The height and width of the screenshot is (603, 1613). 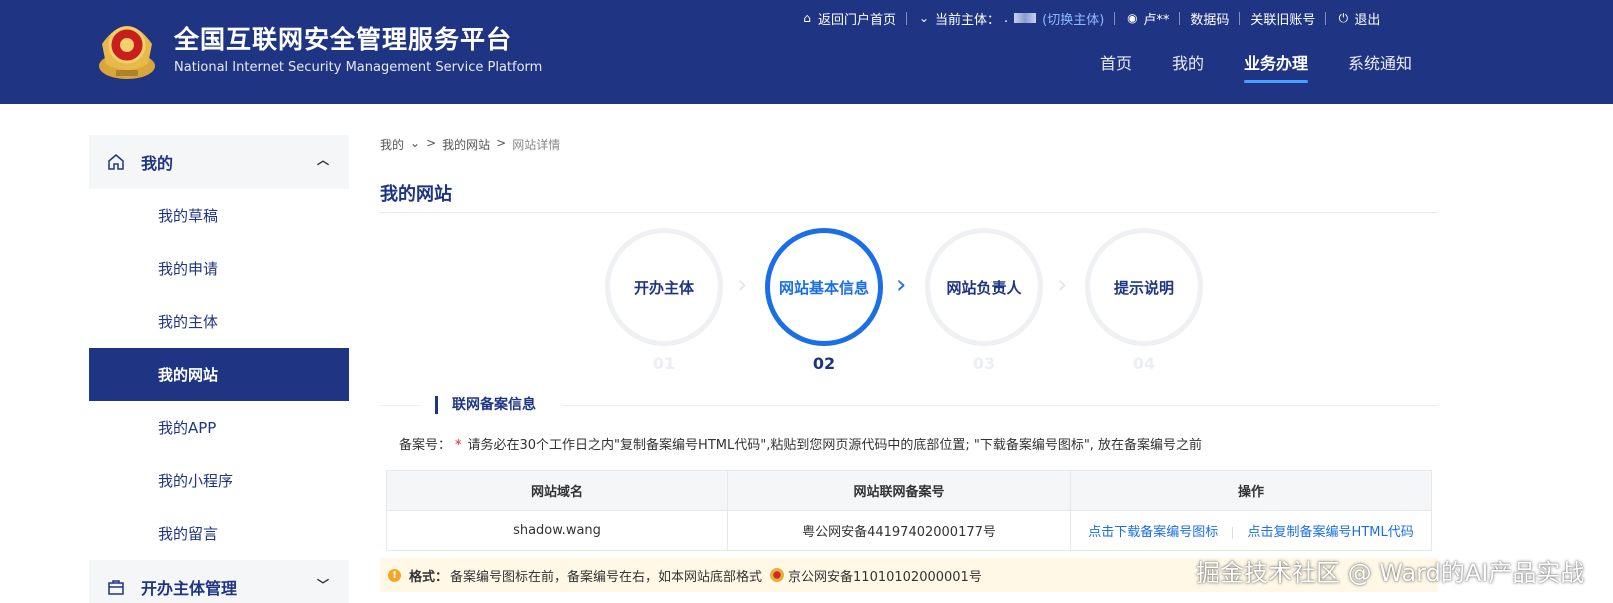 I want to click on step-2-label: 网站基本信息, so click(x=823, y=287).